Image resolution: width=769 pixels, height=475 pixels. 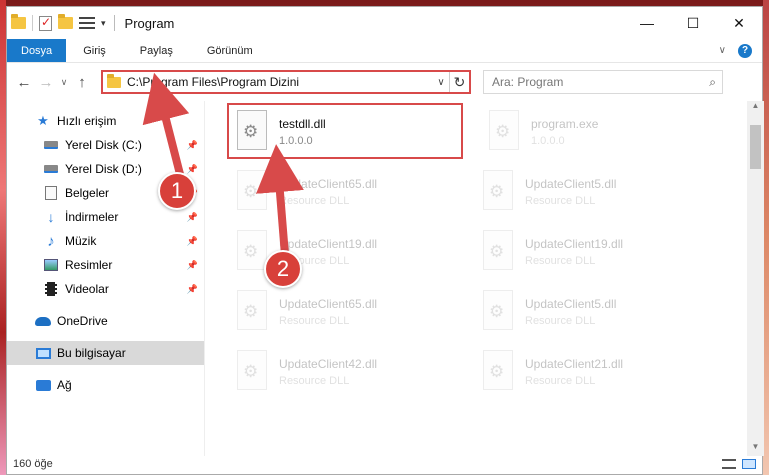 I want to click on document-icon, so click(x=51, y=193).